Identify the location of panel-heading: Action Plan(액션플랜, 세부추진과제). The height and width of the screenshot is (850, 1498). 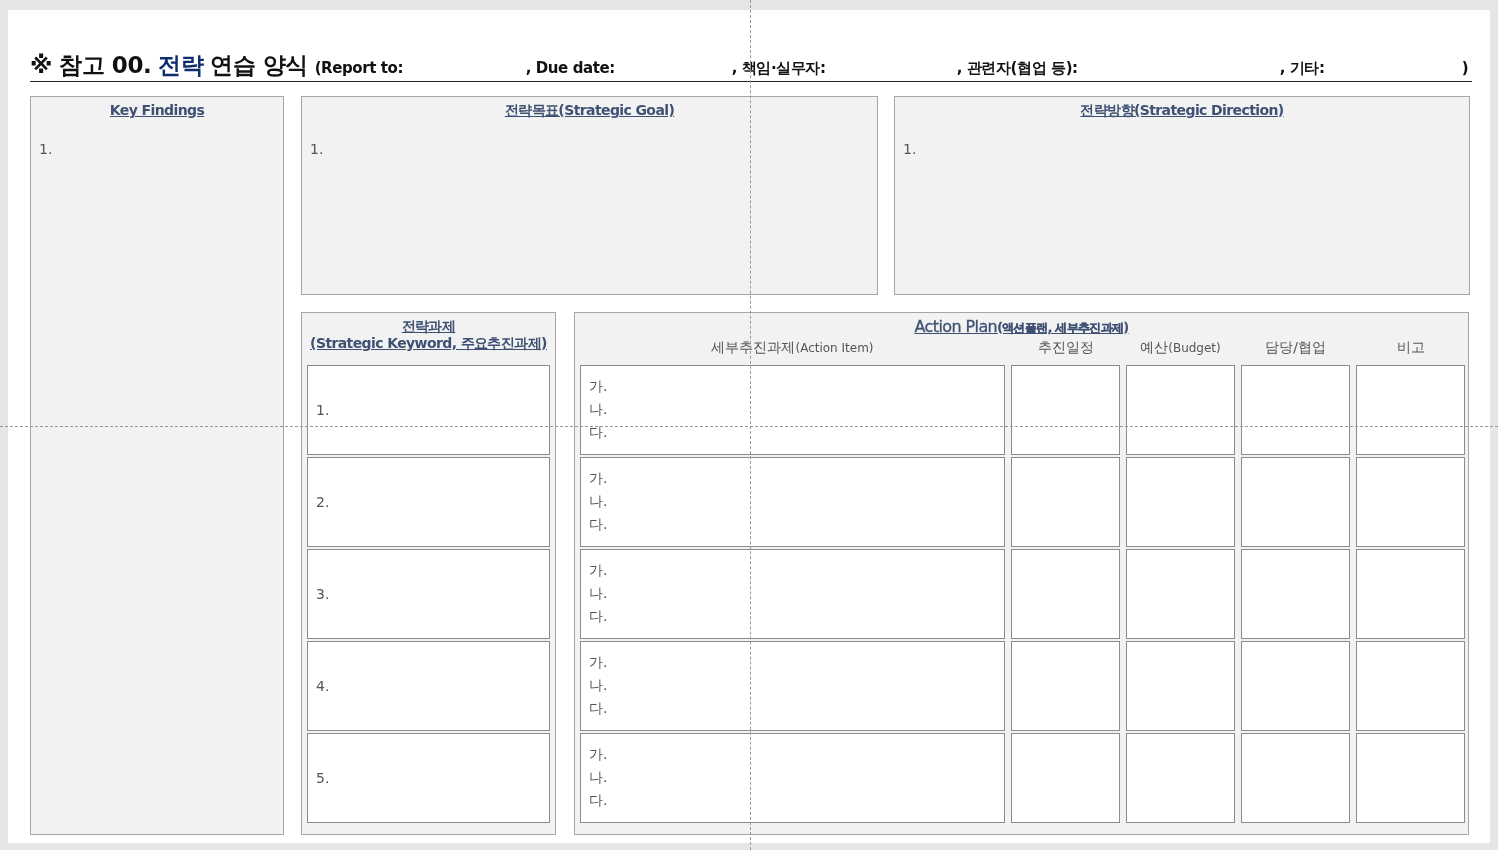
(1021, 326).